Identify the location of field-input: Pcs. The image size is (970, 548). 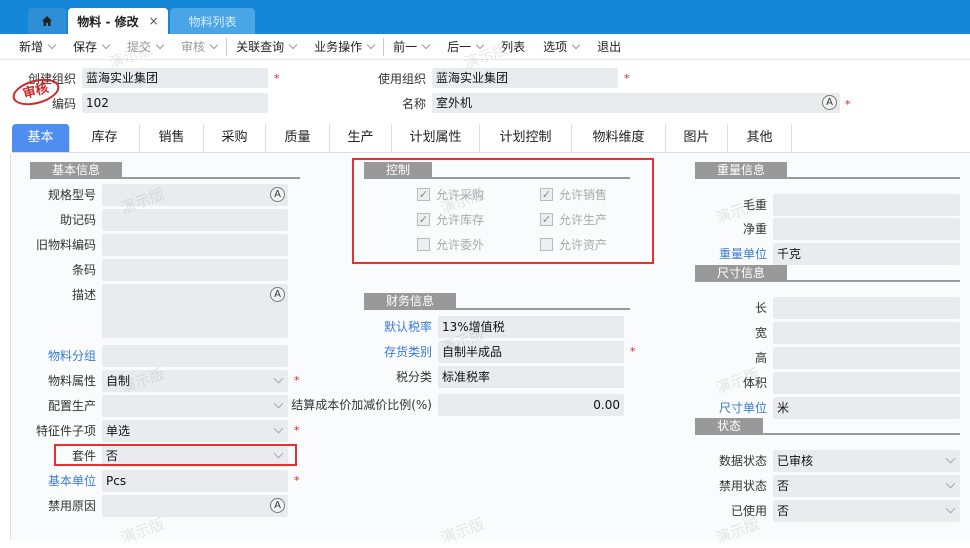
(195, 481).